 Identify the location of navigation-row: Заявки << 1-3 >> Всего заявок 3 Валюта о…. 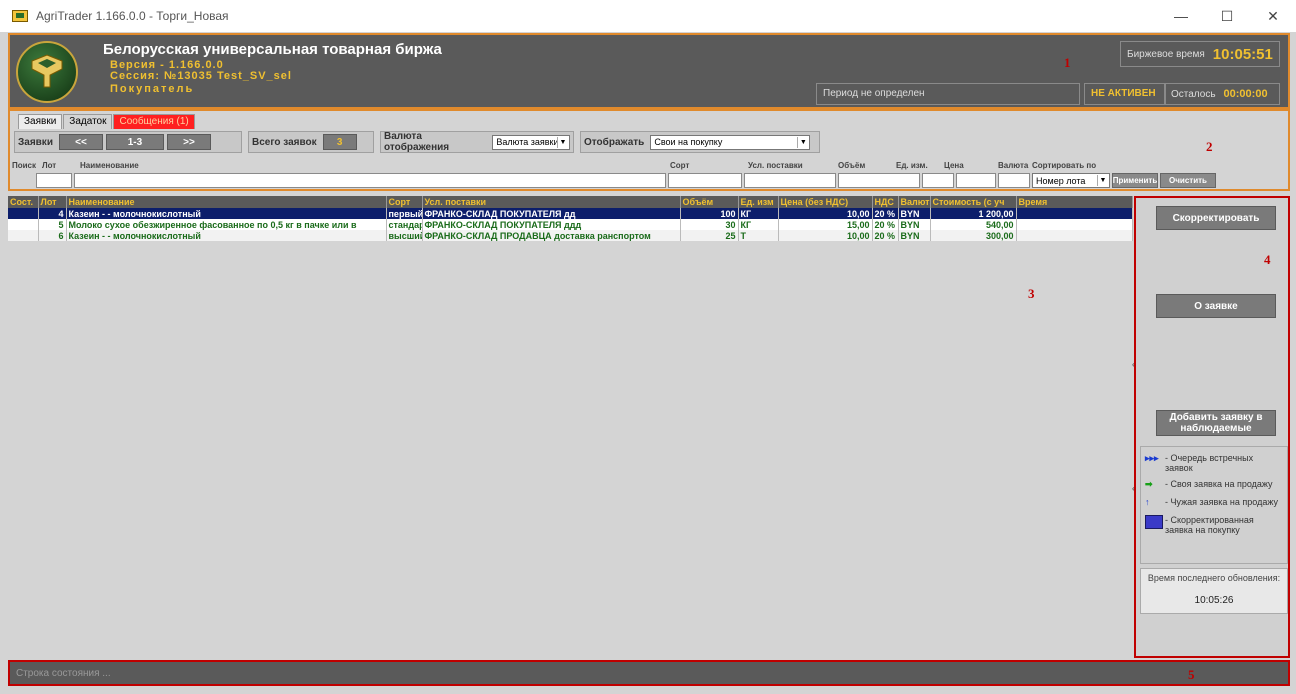
(420, 142).